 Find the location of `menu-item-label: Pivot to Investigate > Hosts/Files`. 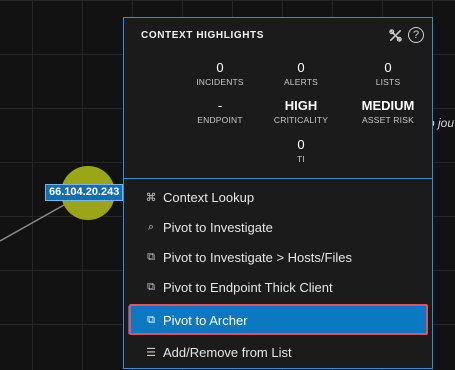

menu-item-label: Pivot to Investigate > Hosts/Files is located at coordinates (257, 257).